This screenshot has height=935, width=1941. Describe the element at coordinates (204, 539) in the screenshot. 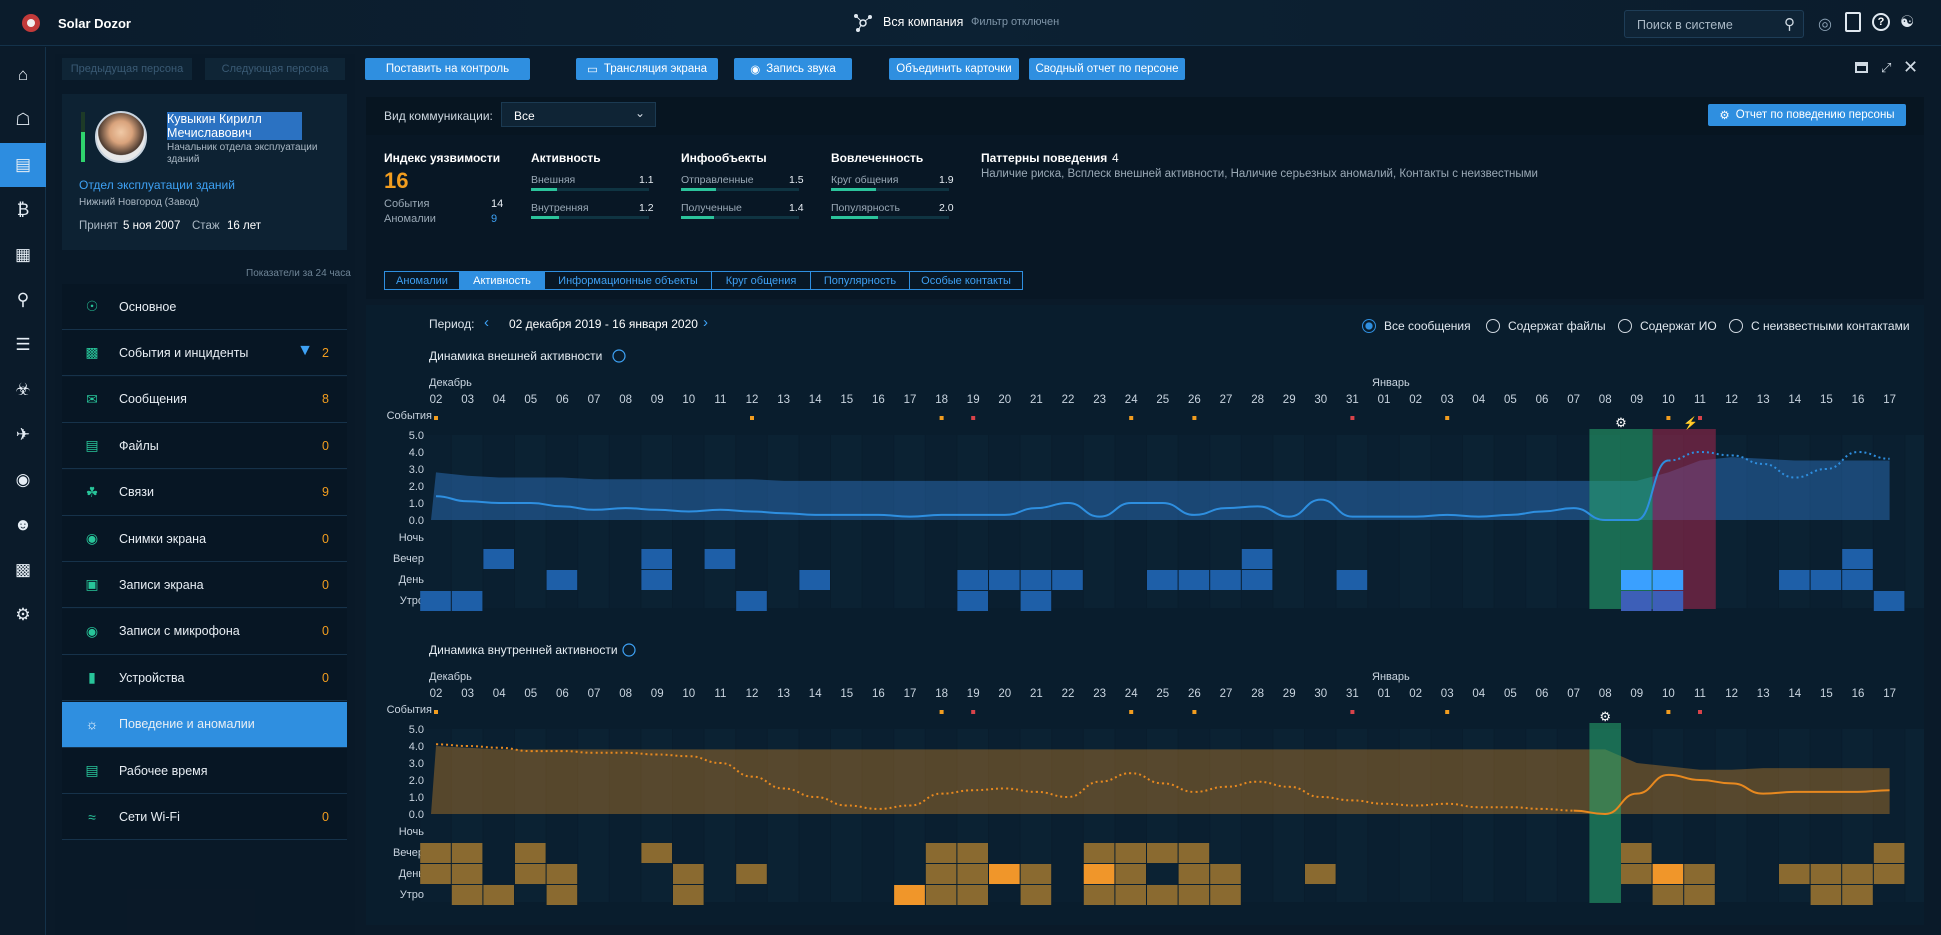

I see `menu-item: ◉ Снимки экрана 0` at that location.